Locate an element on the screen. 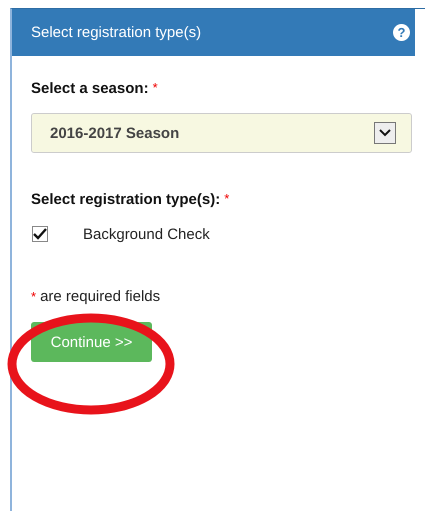 This screenshot has width=425, height=511. field-label: Select a season: is located at coordinates (90, 88).